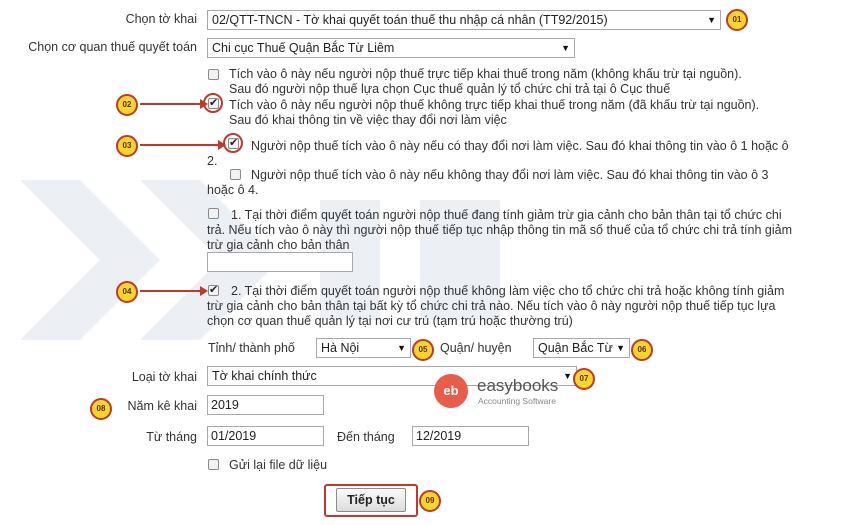 The width and height of the screenshot is (865, 525). I want to click on co-quan-label: Chọn cơ quan thuế quyết toán, so click(112, 47).